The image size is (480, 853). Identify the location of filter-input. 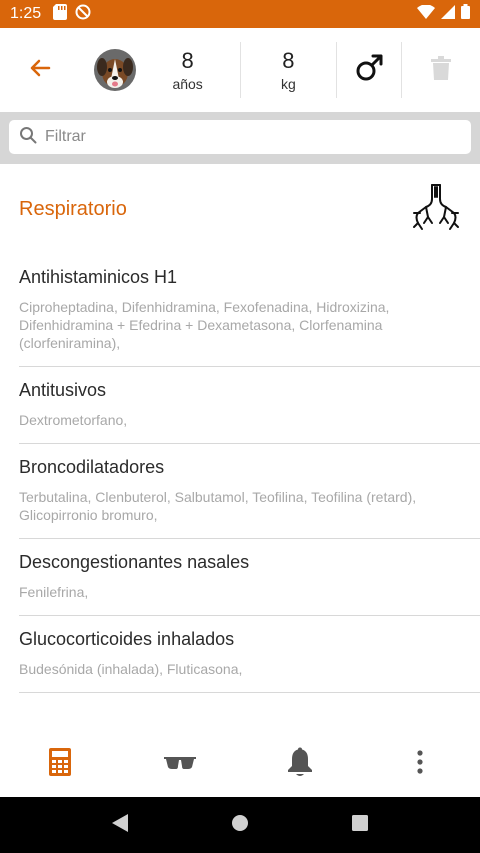
(253, 137).